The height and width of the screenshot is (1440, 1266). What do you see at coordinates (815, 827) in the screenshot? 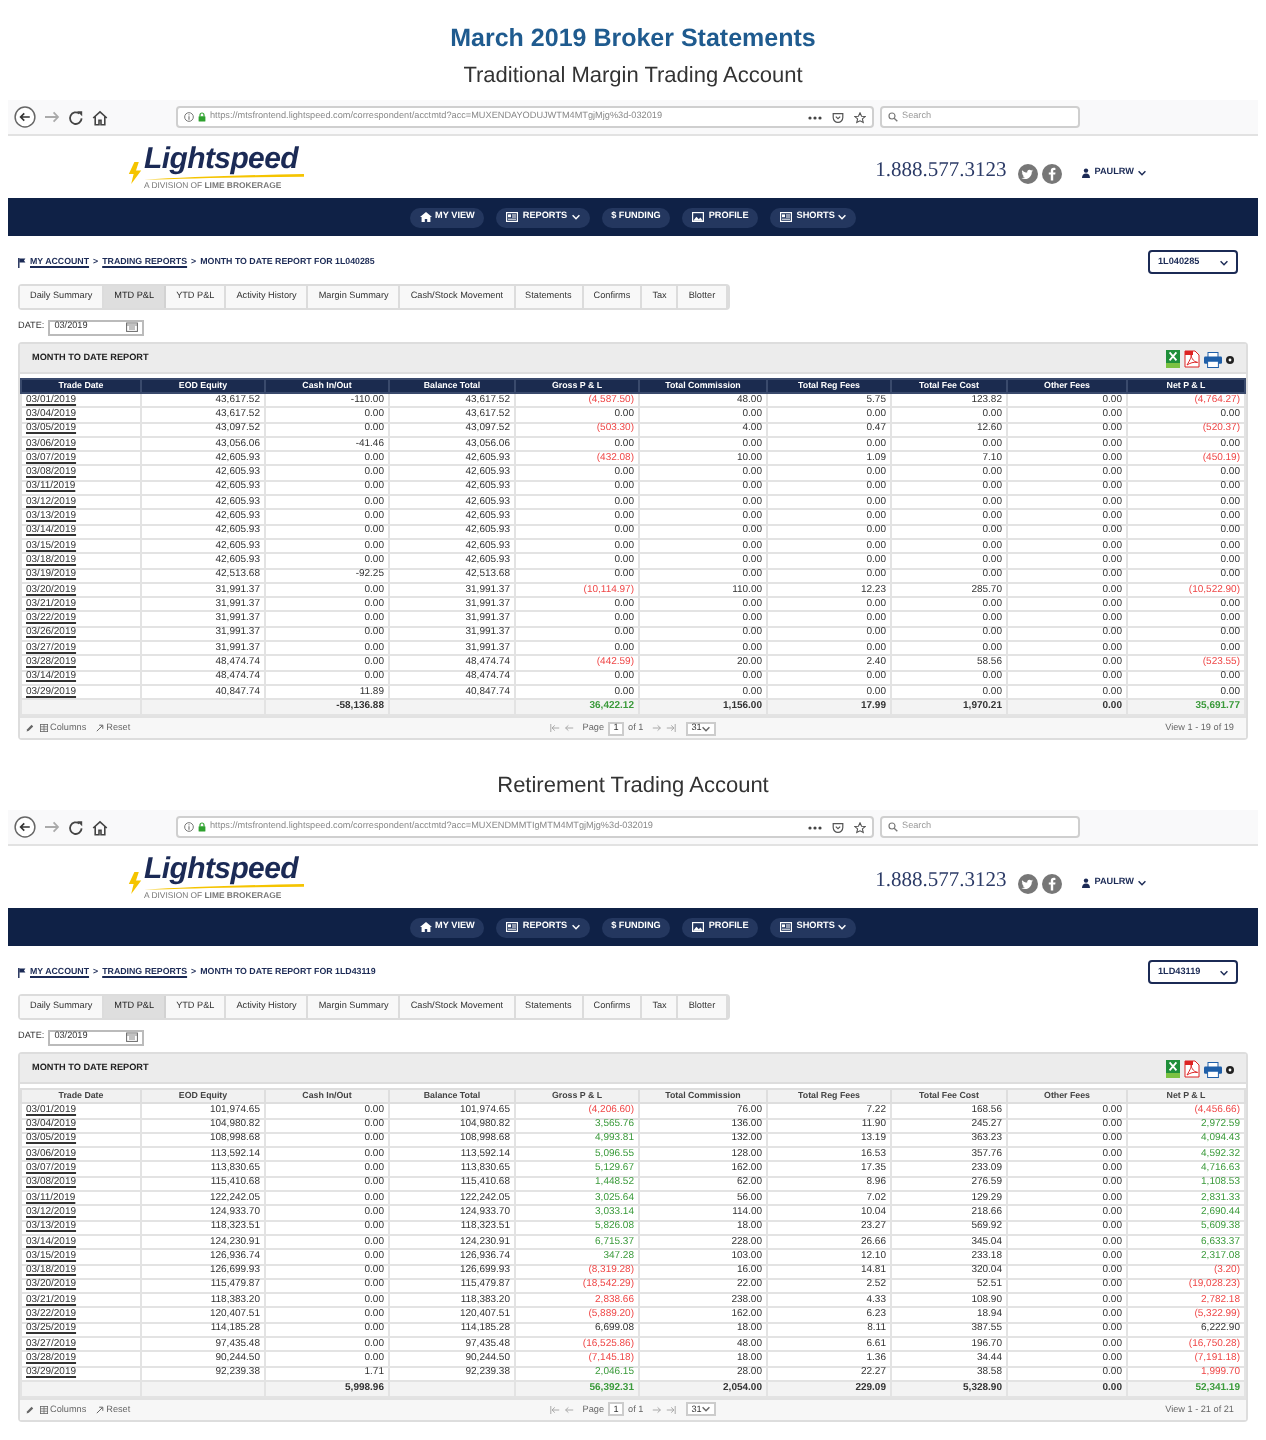
I see `more-icon` at bounding box center [815, 827].